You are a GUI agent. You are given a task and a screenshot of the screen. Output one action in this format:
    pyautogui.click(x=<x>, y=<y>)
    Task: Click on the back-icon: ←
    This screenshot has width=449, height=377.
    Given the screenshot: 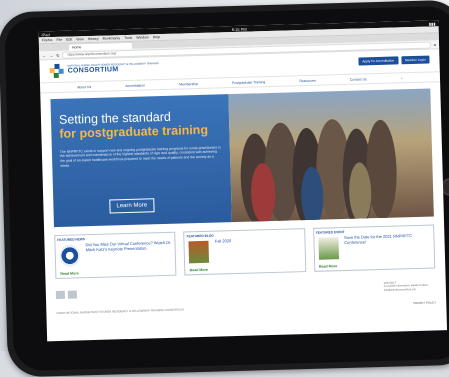 What is the action you would take?
    pyautogui.click(x=44, y=55)
    